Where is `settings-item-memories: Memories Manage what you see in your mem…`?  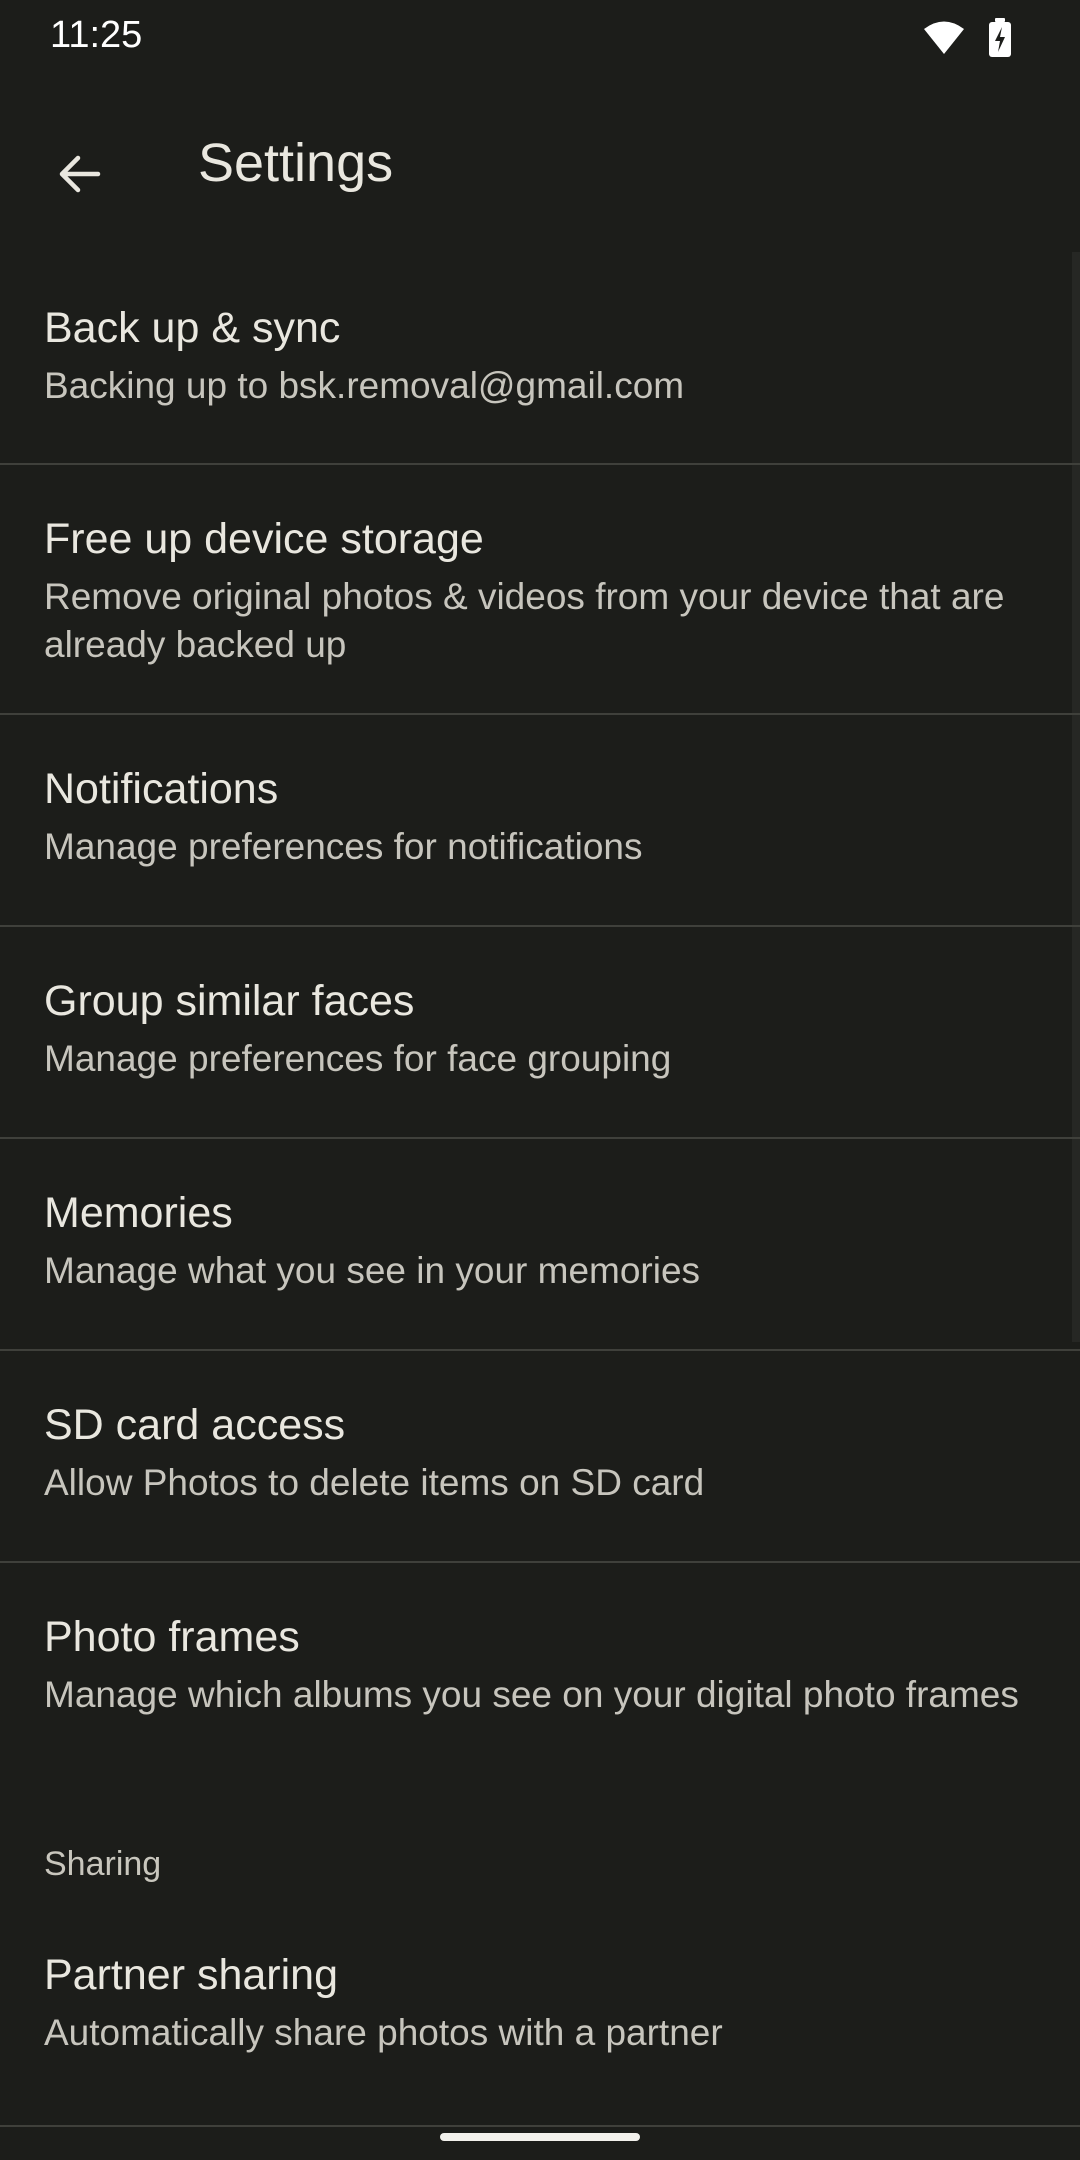
settings-item-memories: Memories Manage what you see in your mem… is located at coordinates (540, 1245).